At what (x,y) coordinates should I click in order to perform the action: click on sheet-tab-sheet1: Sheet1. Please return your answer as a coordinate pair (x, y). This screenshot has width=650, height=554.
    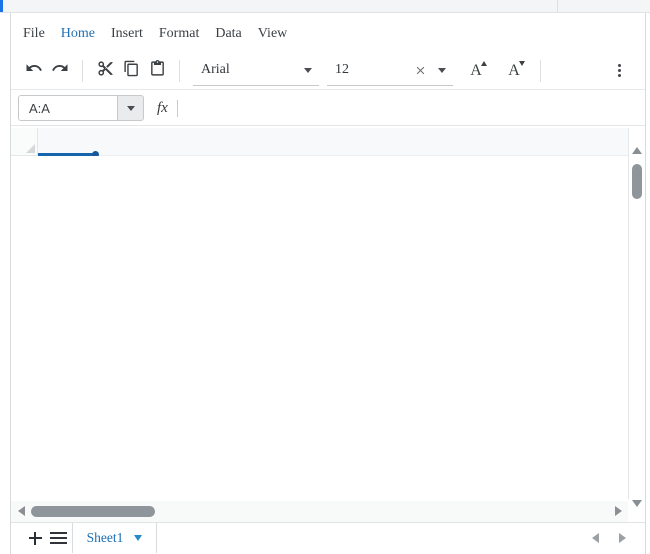
    Looking at the image, I should click on (114, 538).